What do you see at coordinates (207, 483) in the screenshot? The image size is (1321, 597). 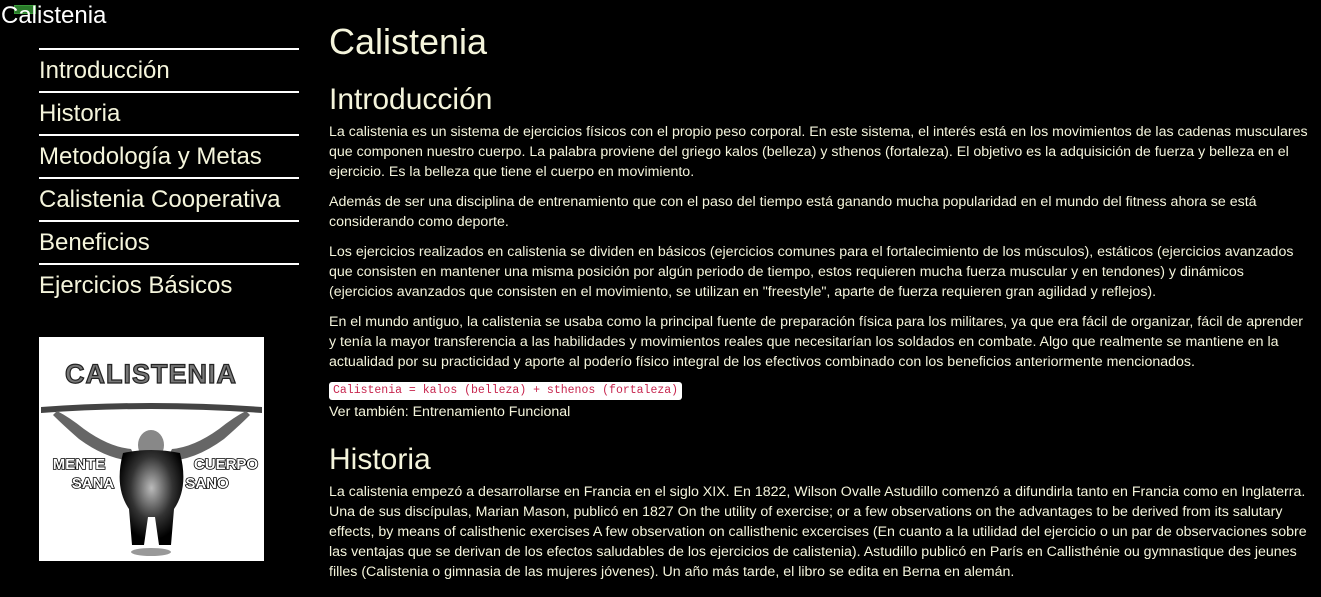 I see `logo-right-text-2: SANO` at bounding box center [207, 483].